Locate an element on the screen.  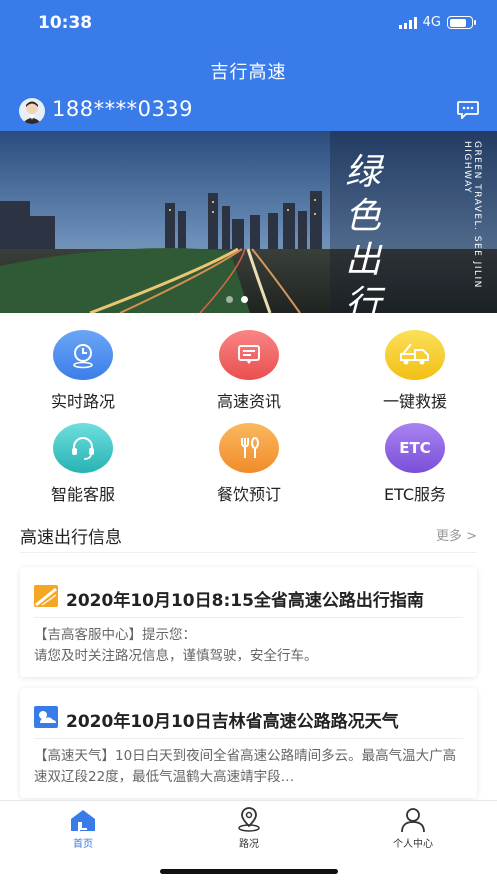
bottom-tab-bar: 首页 路况 个人中心 is located at coordinates (248, 841).